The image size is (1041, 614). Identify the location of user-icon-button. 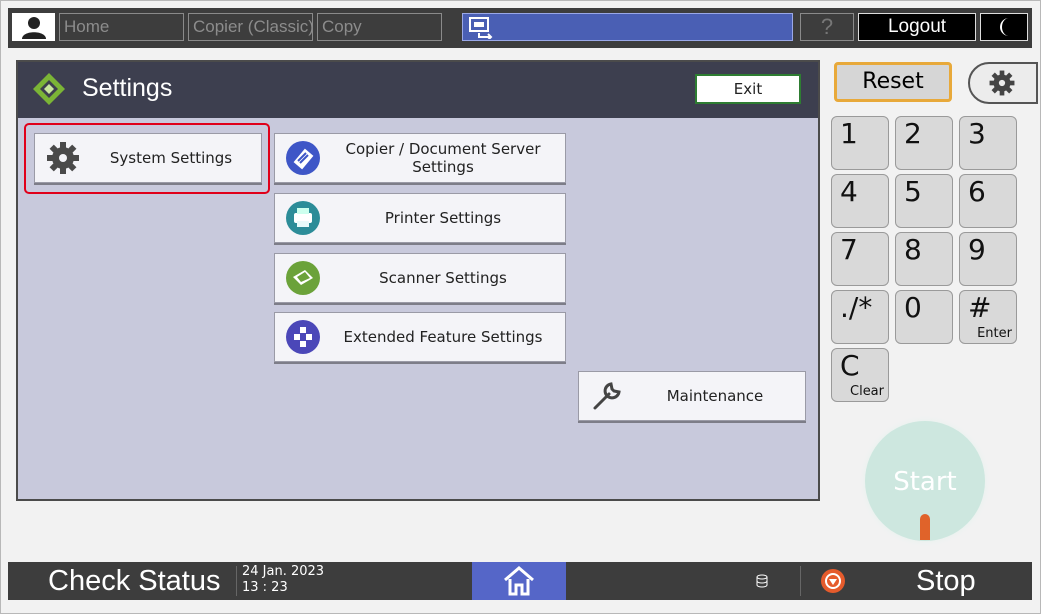
(33, 27).